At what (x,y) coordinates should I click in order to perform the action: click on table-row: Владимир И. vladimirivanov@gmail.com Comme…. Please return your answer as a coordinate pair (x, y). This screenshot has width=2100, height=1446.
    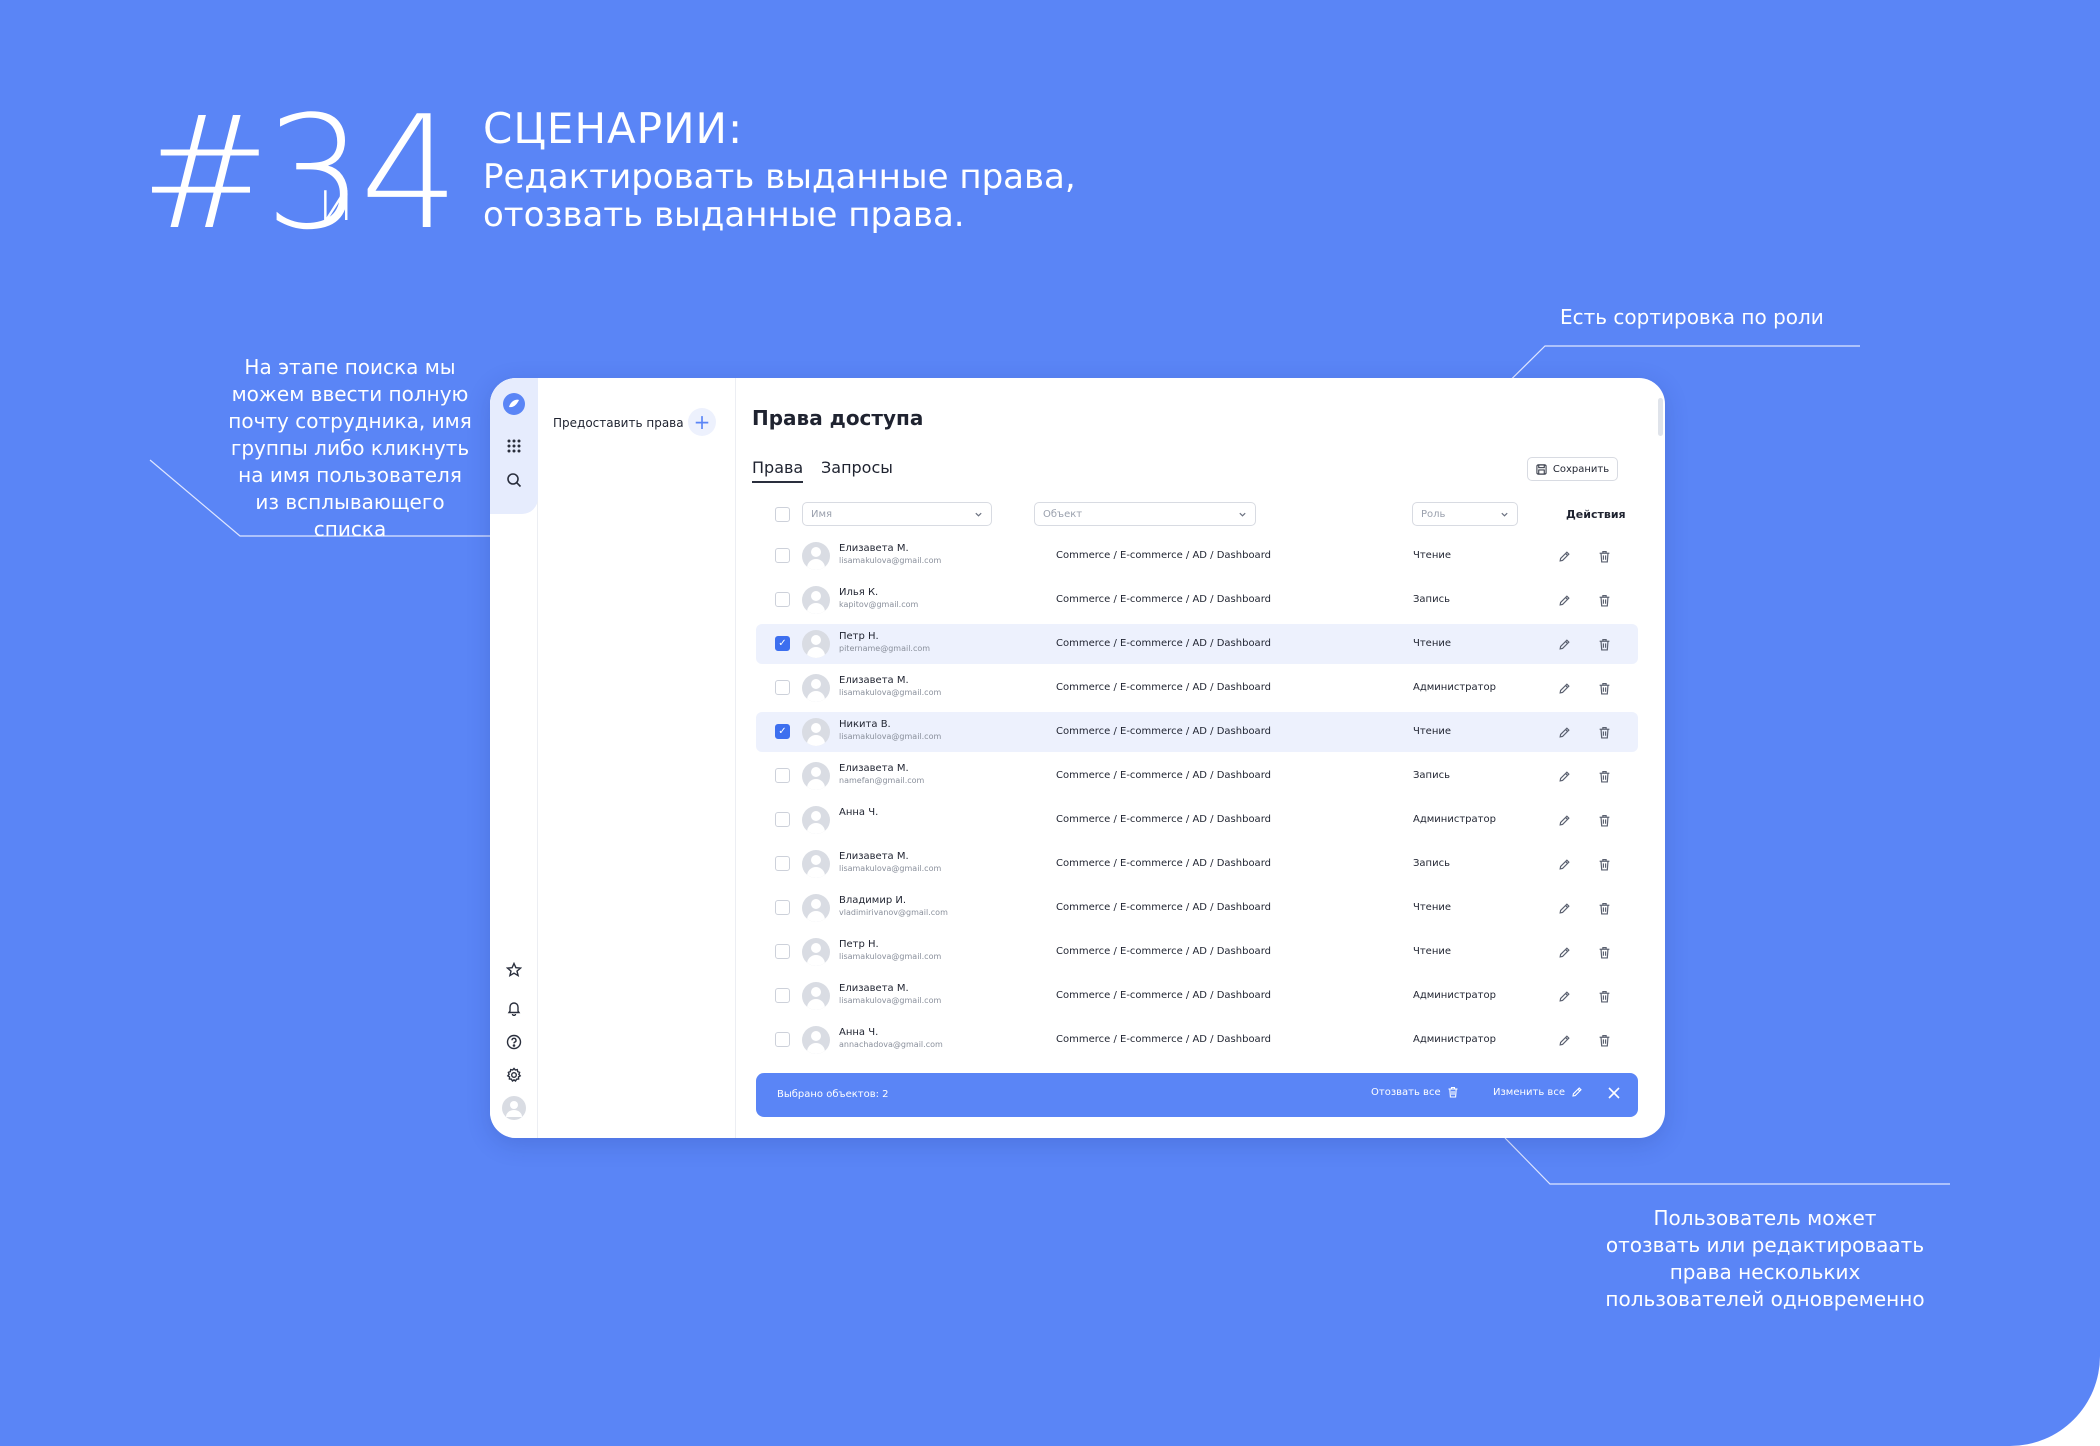
    Looking at the image, I should click on (1197, 908).